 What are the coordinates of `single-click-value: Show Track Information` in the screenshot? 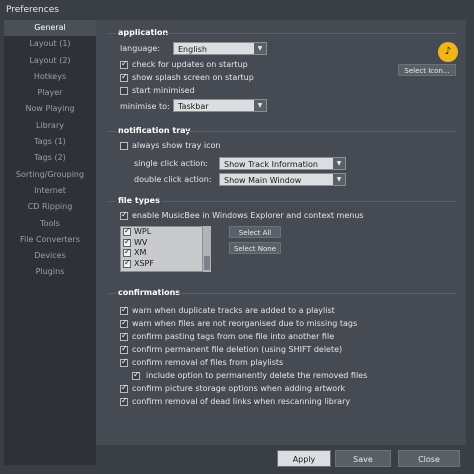 It's located at (271, 164).